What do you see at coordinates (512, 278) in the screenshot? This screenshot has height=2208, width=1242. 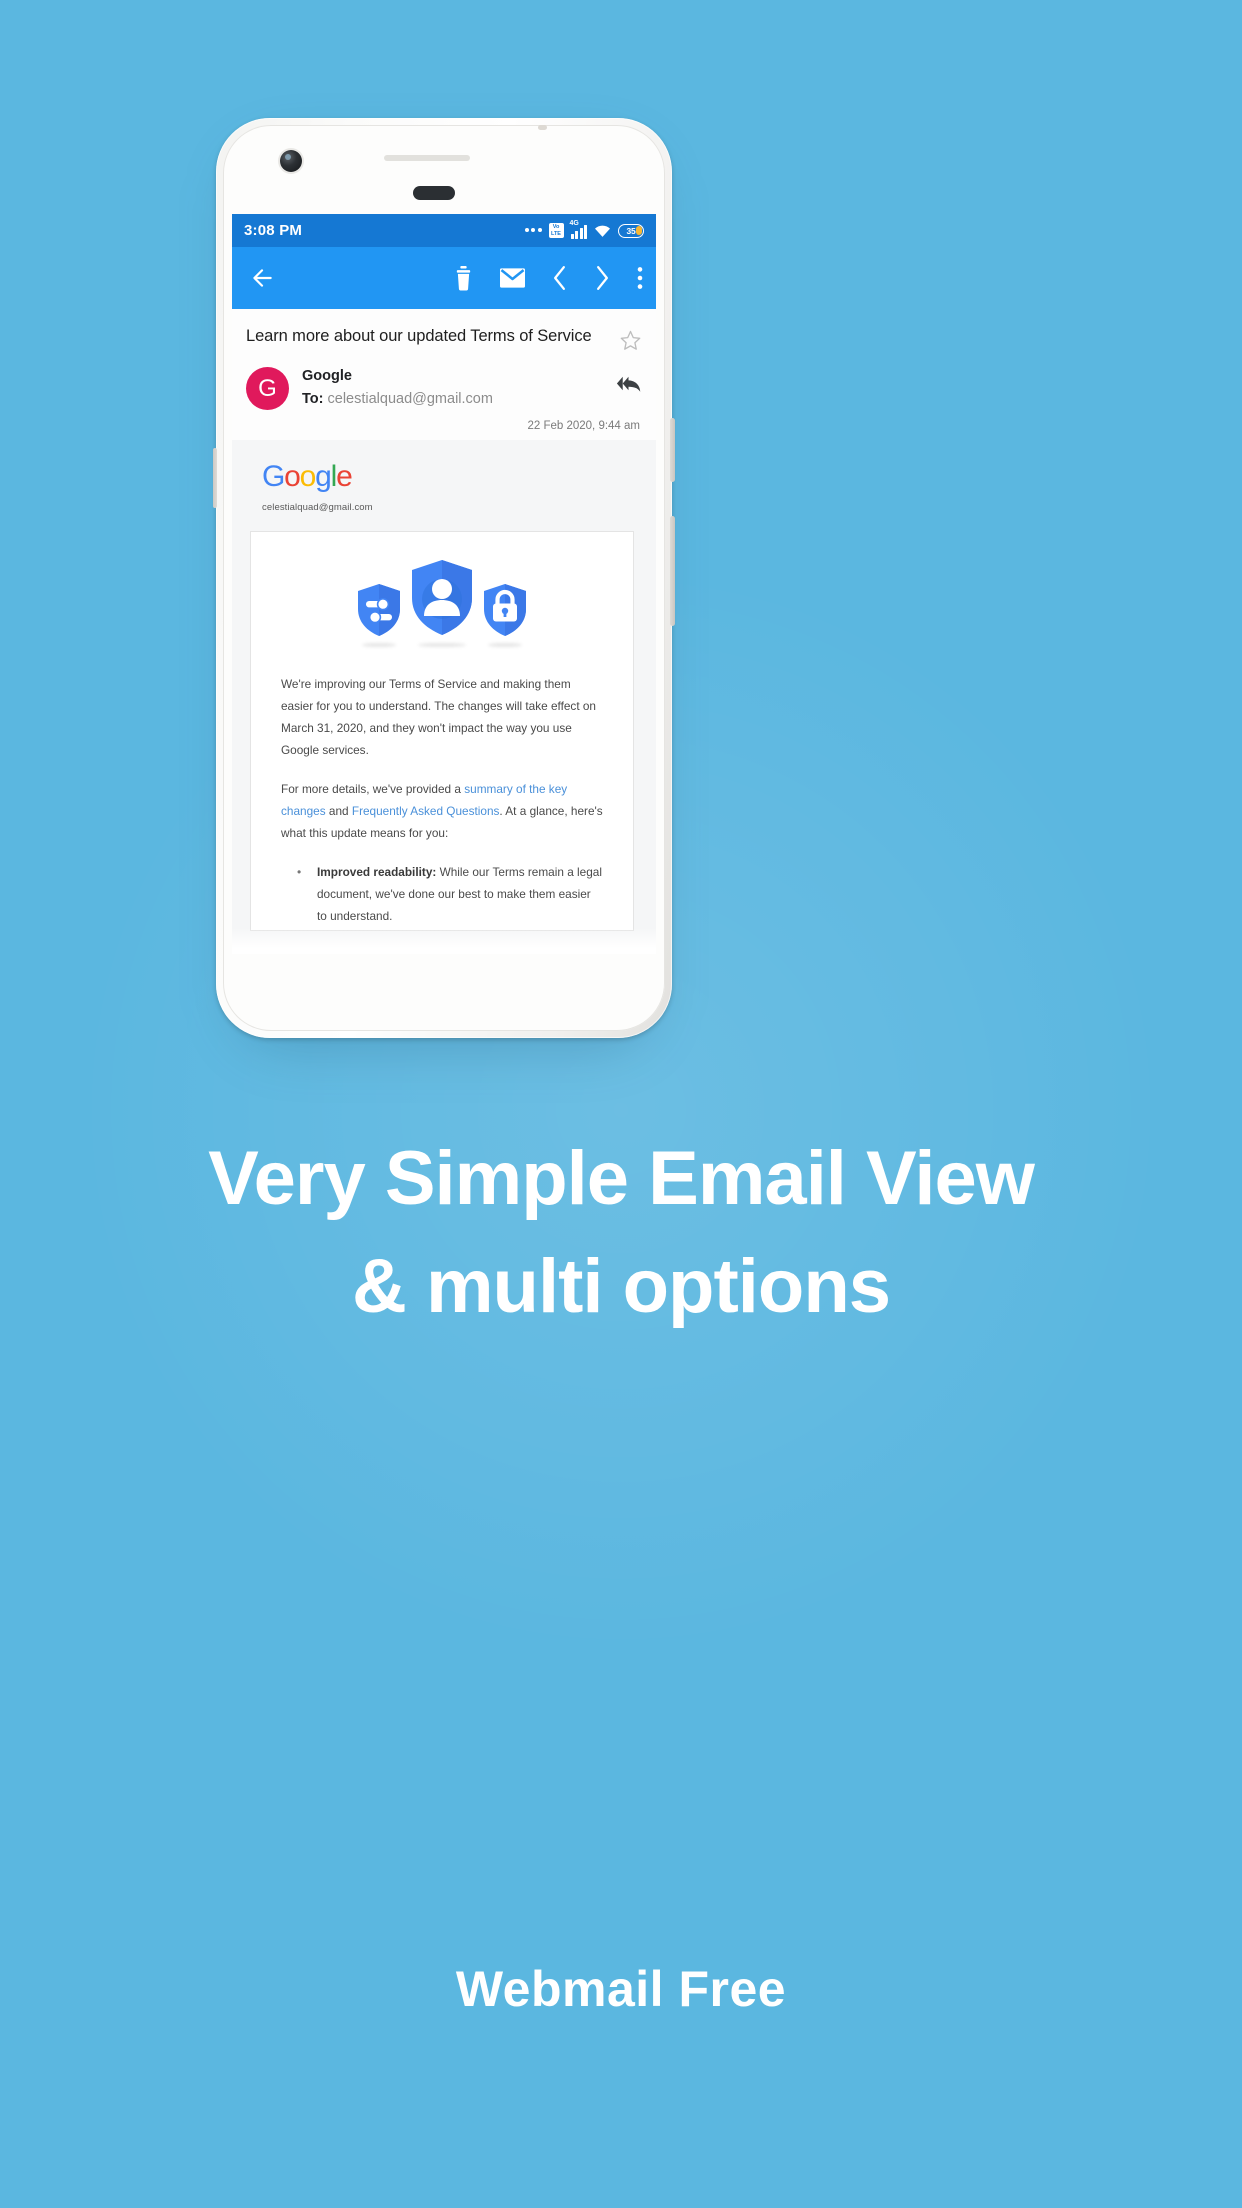 I see `mark-unread-button` at bounding box center [512, 278].